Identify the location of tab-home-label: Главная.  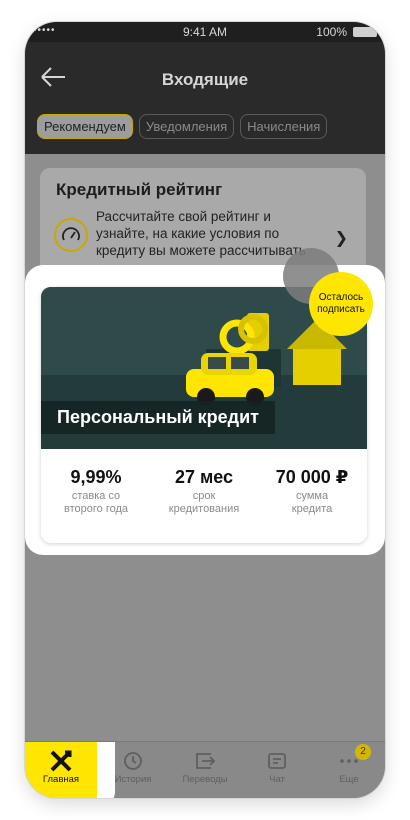
(61, 779).